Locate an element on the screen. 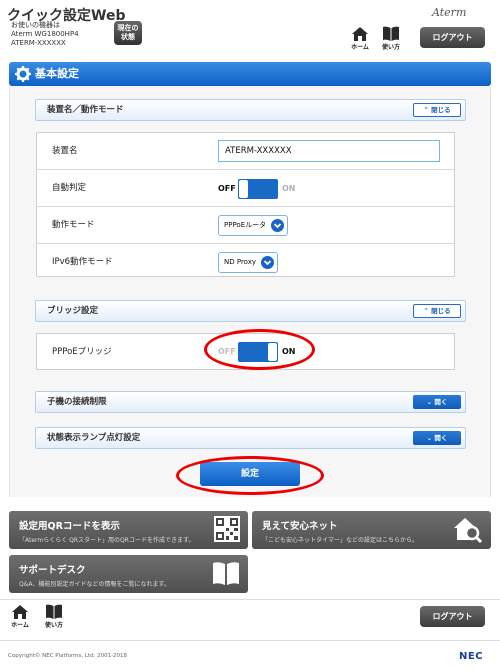 The height and width of the screenshot is (669, 500). current-status-button: 現在の 状態 is located at coordinates (128, 33).